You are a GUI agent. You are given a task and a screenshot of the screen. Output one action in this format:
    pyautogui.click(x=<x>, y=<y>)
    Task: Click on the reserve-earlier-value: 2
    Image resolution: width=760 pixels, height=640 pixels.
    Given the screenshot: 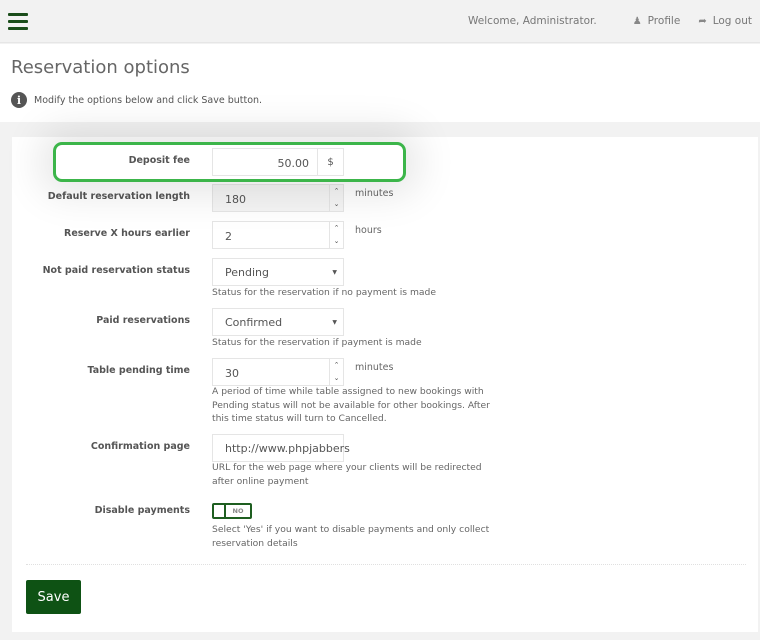 What is the action you would take?
    pyautogui.click(x=271, y=235)
    